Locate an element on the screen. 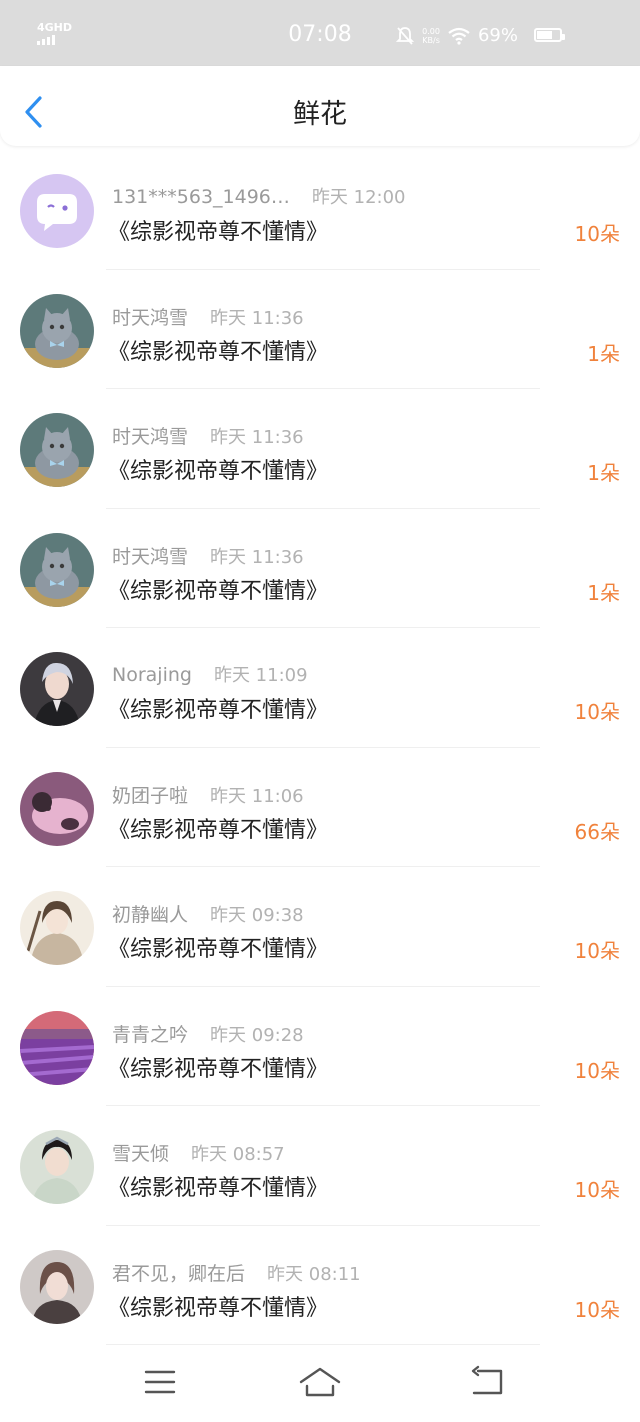 The height and width of the screenshot is (1422, 640). gift-list-item: 奶团子啦 昨天 11:06 《综影视帝尊不懂情》 66朵 is located at coordinates (320, 807).